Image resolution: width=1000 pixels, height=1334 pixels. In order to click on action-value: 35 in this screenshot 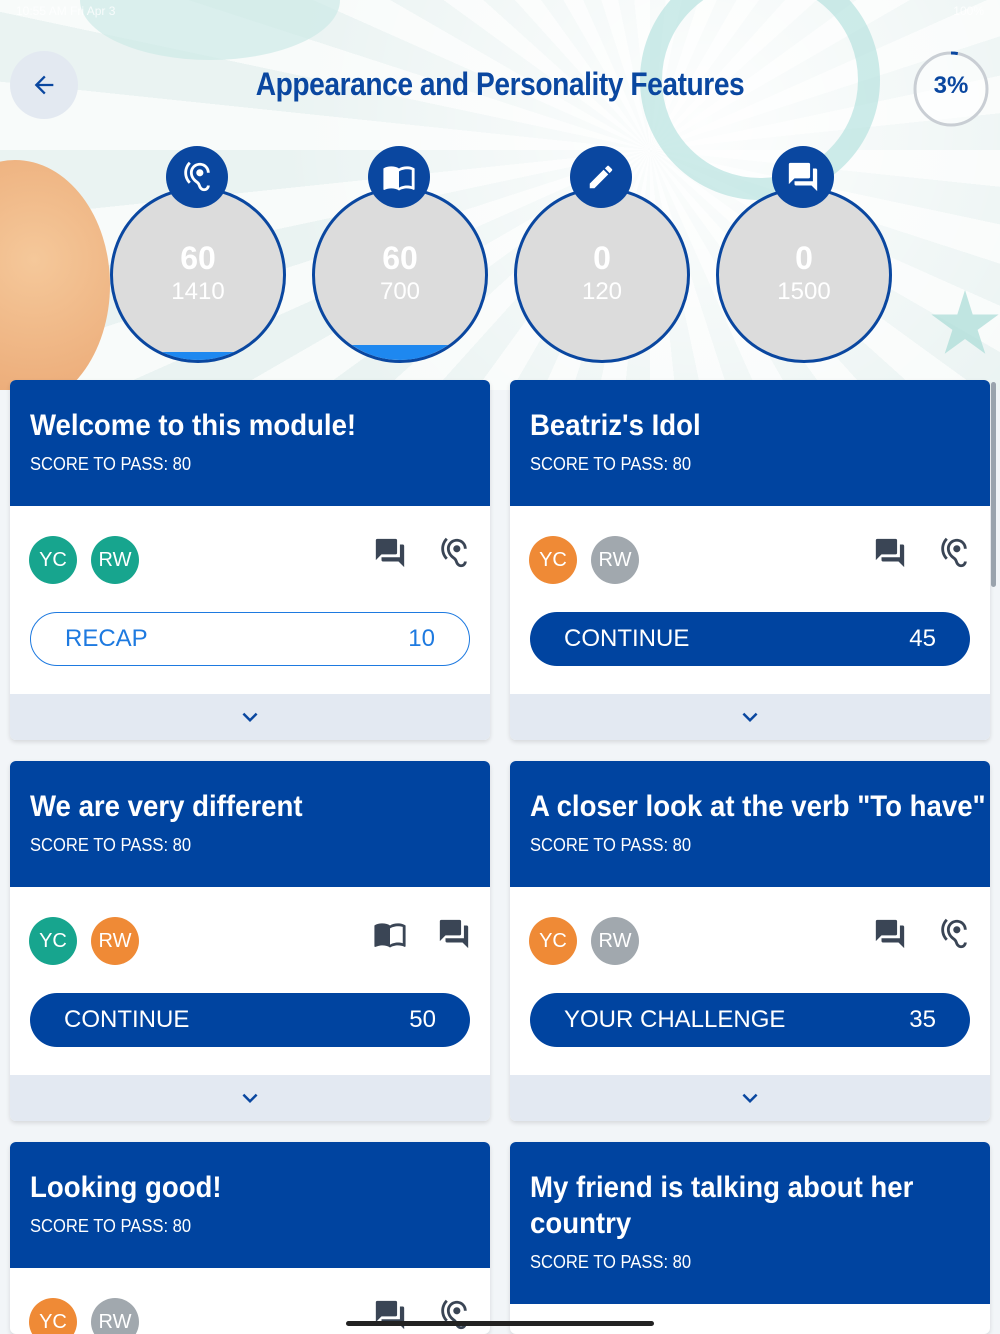, I will do `click(922, 1019)`.